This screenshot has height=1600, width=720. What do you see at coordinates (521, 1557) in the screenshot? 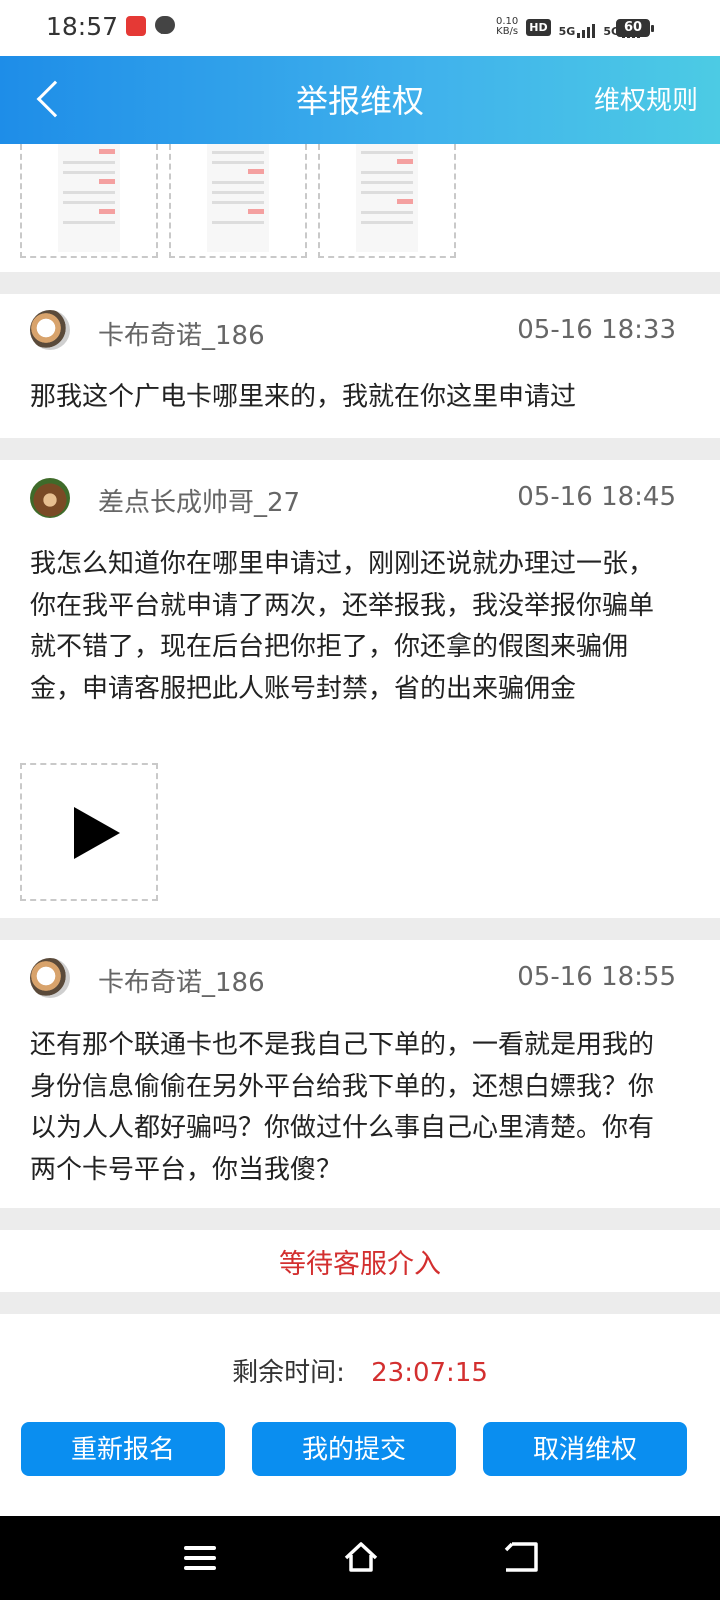
I see `back-nav-icon` at bounding box center [521, 1557].